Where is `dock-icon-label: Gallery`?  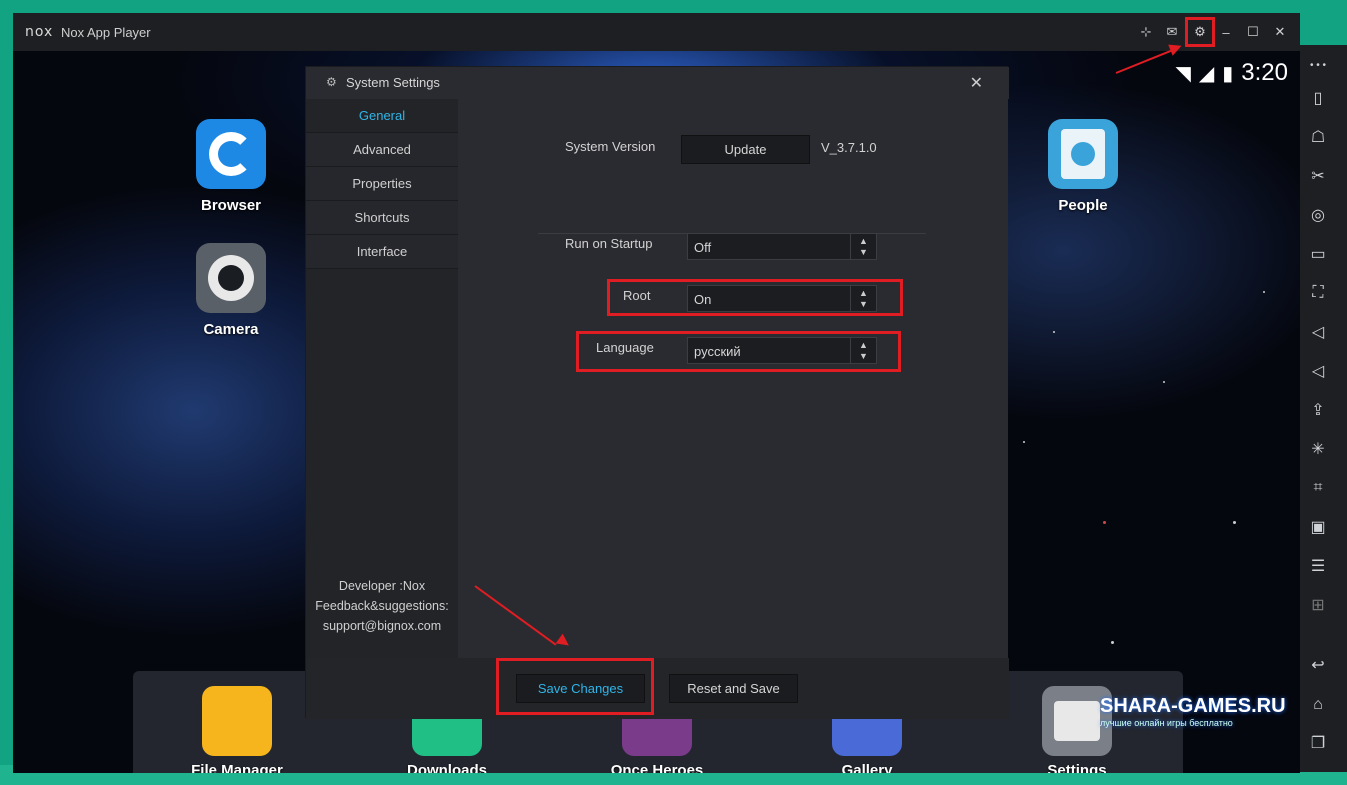
dock-icon-label: Gallery is located at coordinates (867, 767).